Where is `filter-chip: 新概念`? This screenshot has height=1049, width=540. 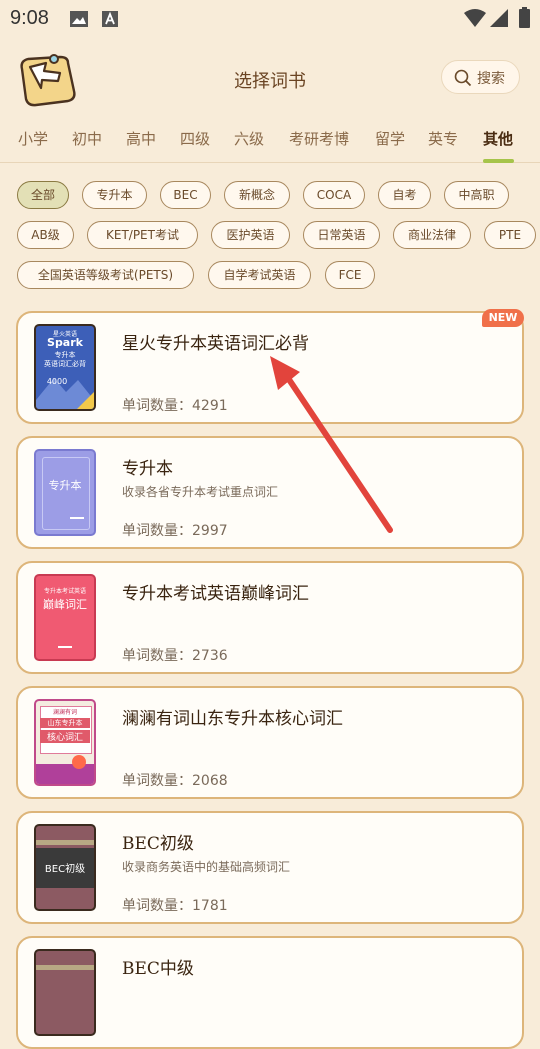
filter-chip: 新概念 is located at coordinates (257, 195).